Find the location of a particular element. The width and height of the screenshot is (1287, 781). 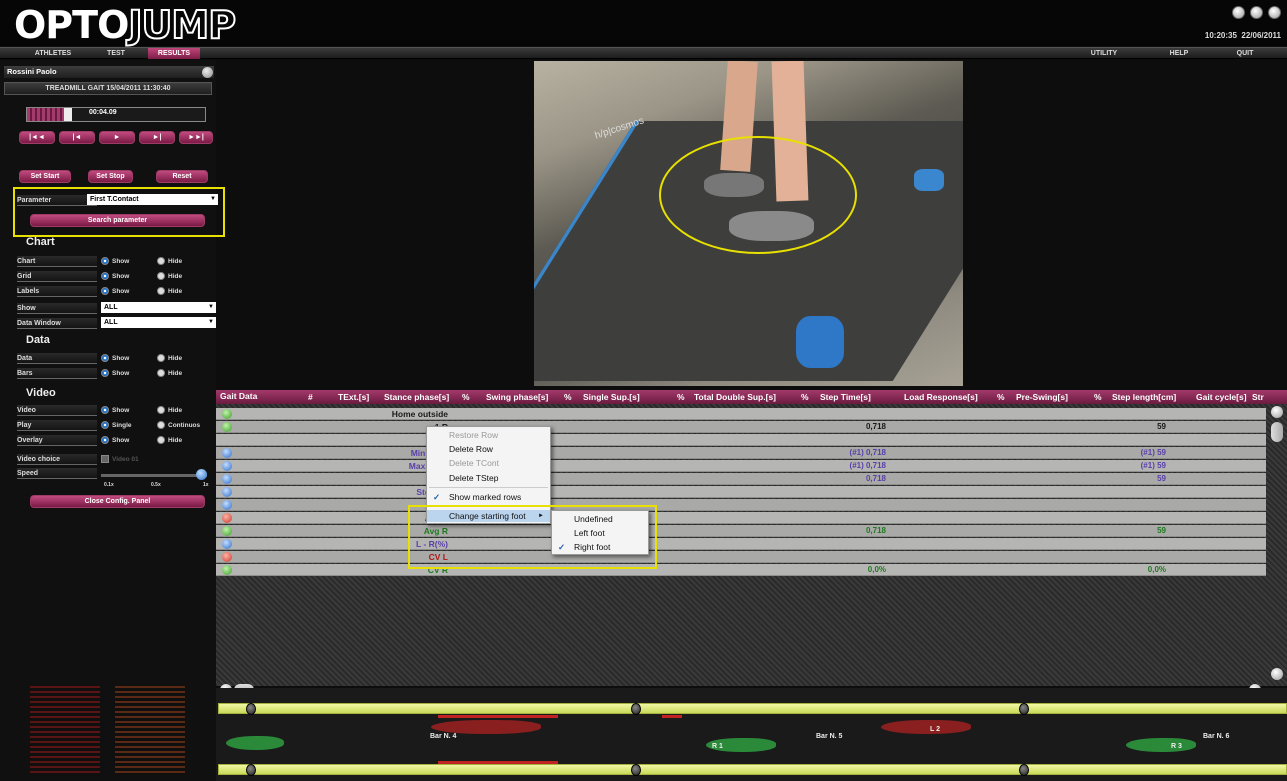

step-timeline: Bar N. 4 Bar N. 5 Bar N. 6 R 1 L 2 R 3 is located at coordinates (751, 734).